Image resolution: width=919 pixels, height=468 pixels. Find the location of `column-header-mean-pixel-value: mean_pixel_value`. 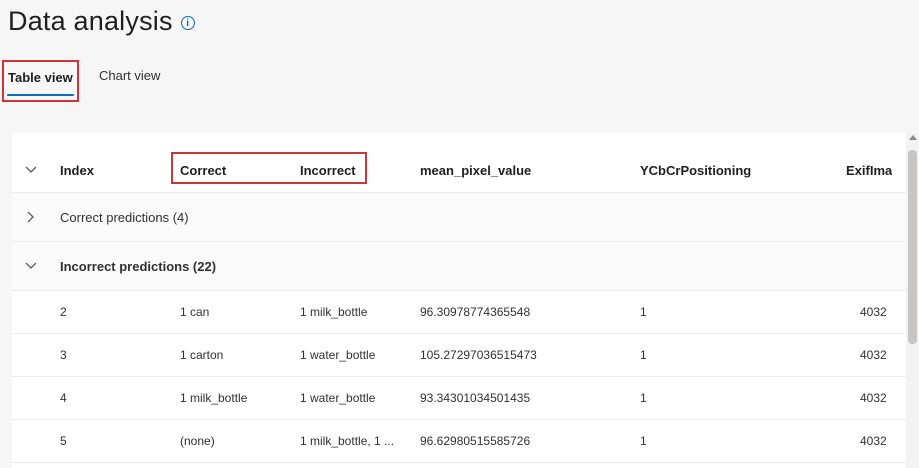

column-header-mean-pixel-value: mean_pixel_value is located at coordinates (475, 170).